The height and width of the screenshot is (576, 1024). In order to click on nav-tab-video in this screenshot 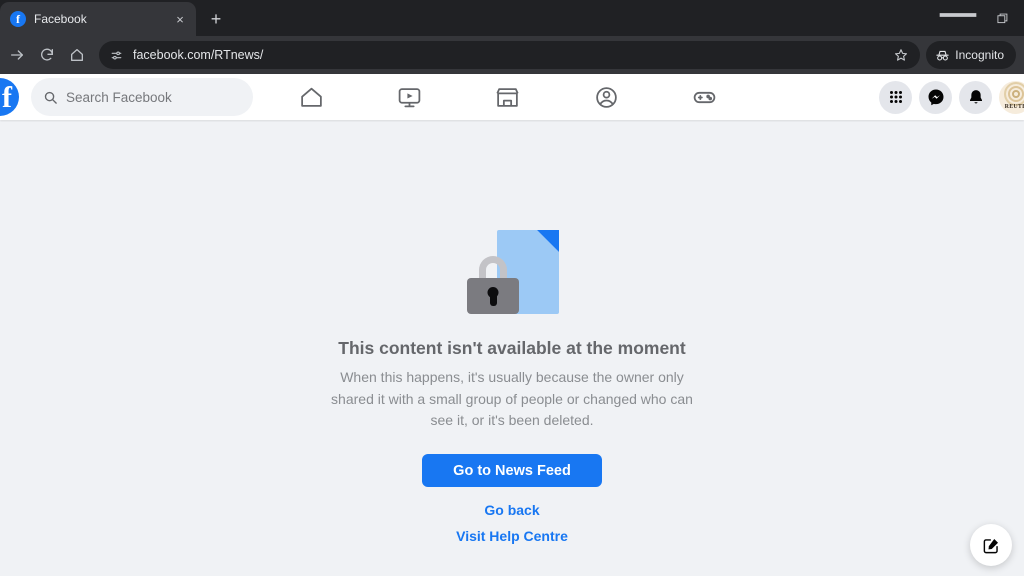, I will do `click(410, 97)`.